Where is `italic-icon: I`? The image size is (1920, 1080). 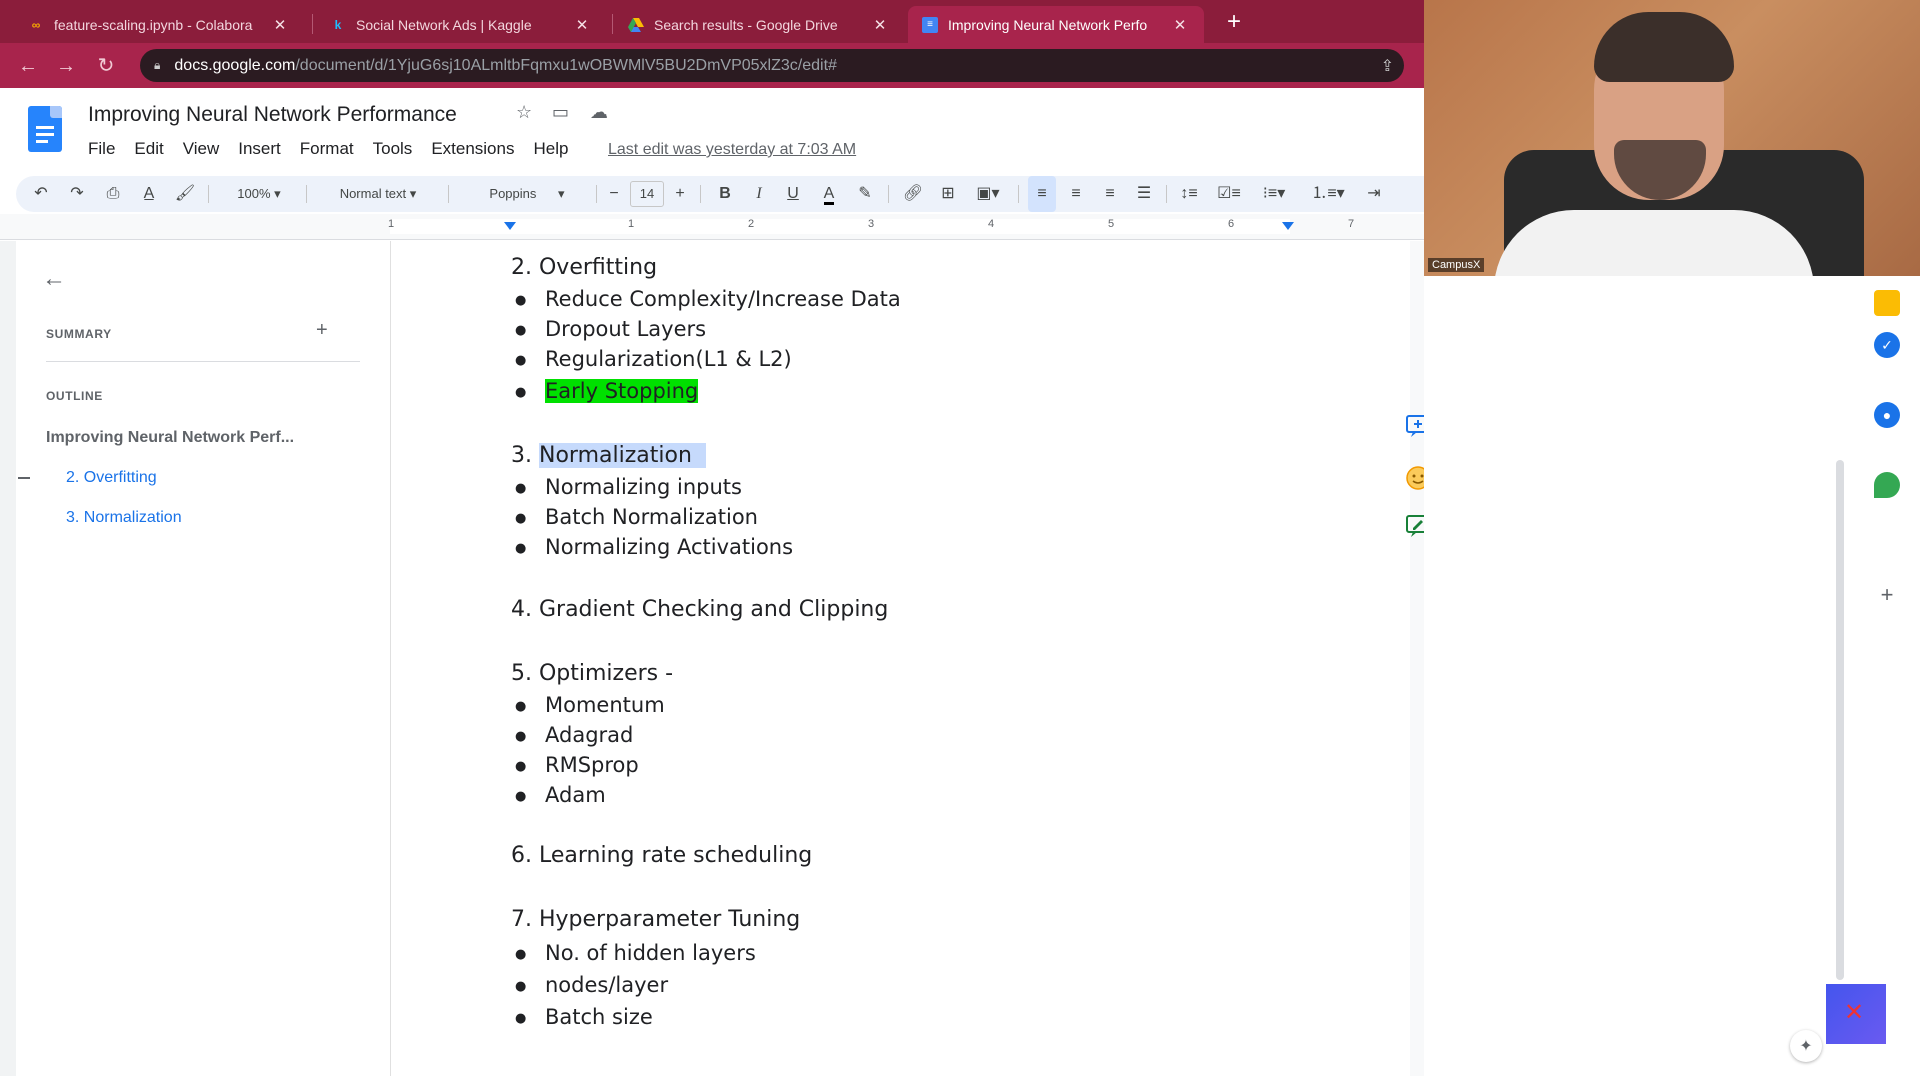
italic-icon: I is located at coordinates (759, 194).